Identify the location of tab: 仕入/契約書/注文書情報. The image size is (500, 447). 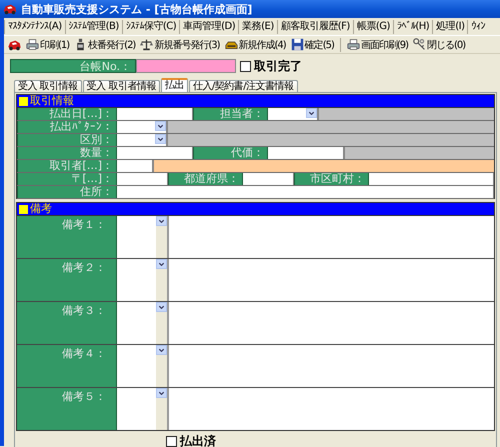
(243, 86).